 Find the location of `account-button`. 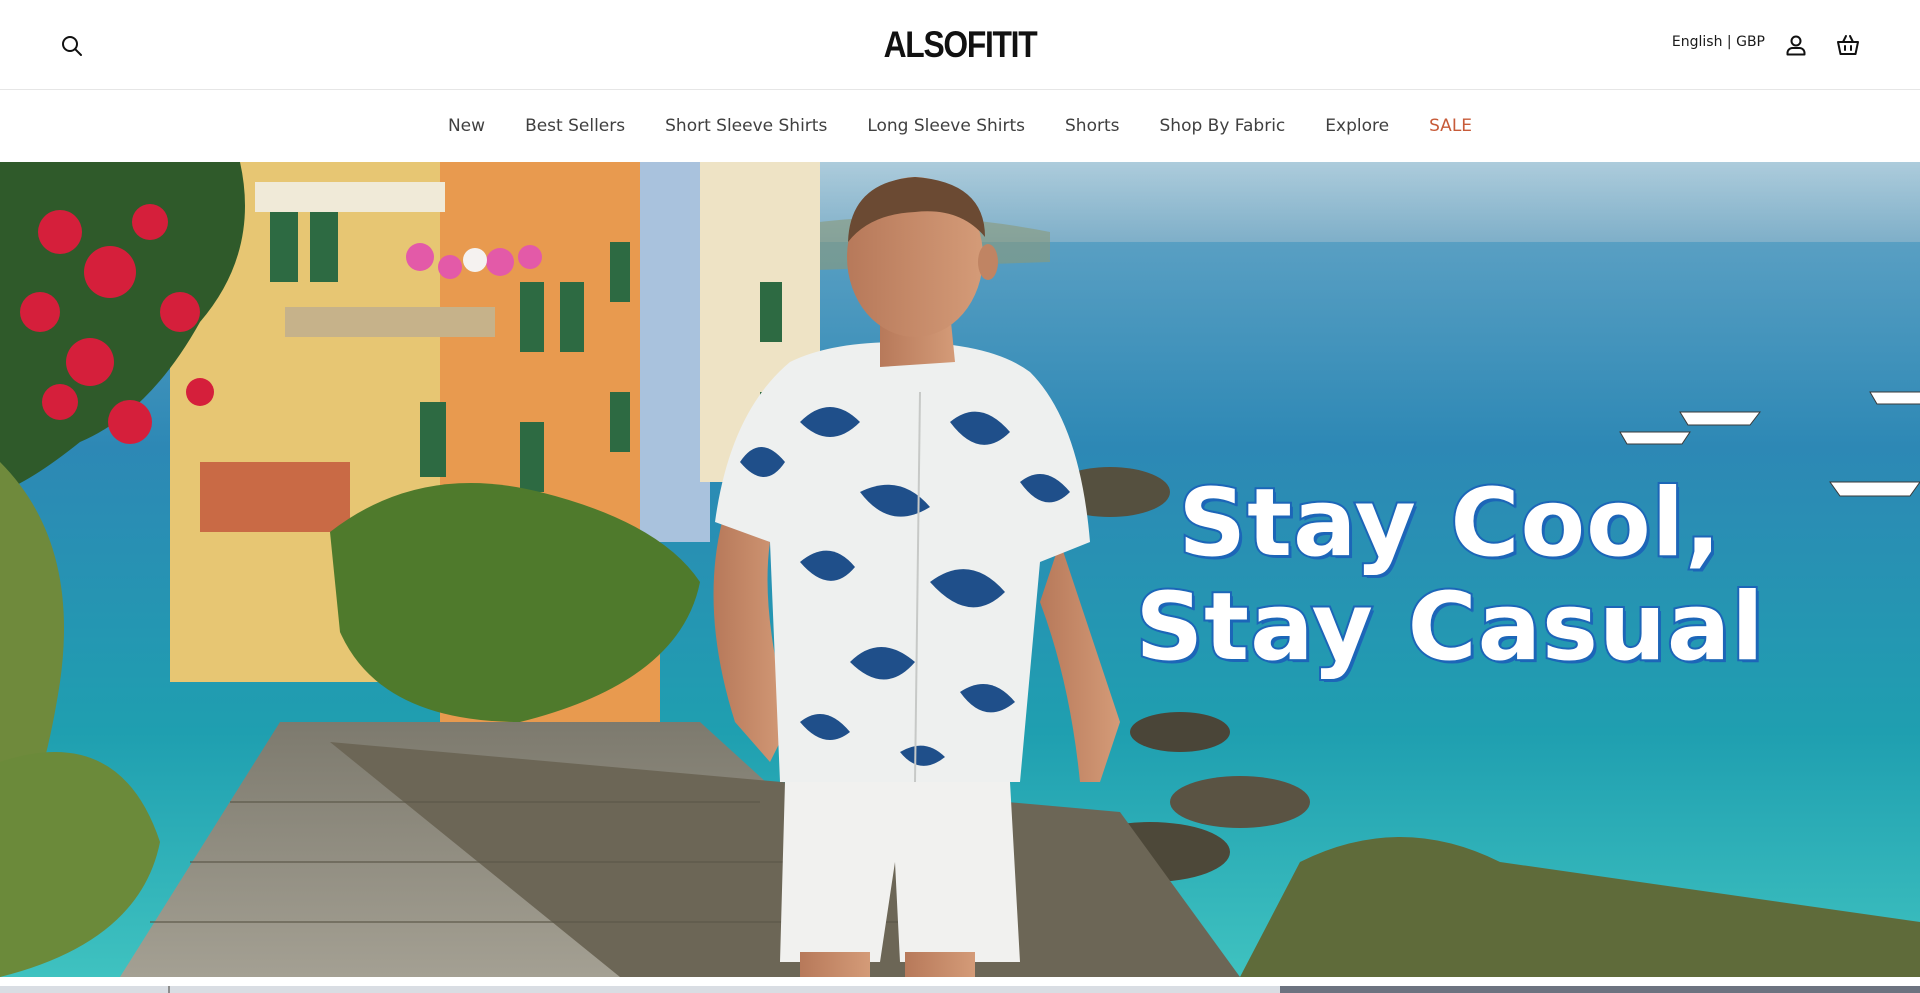

account-button is located at coordinates (1796, 45).